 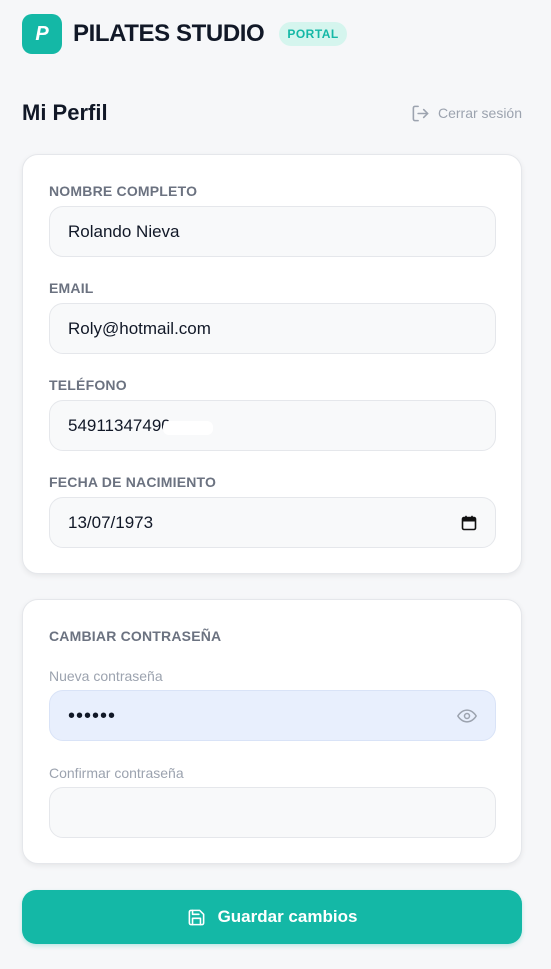 What do you see at coordinates (123, 191) in the screenshot?
I see `name-label: NOMBRE COMPLETO` at bounding box center [123, 191].